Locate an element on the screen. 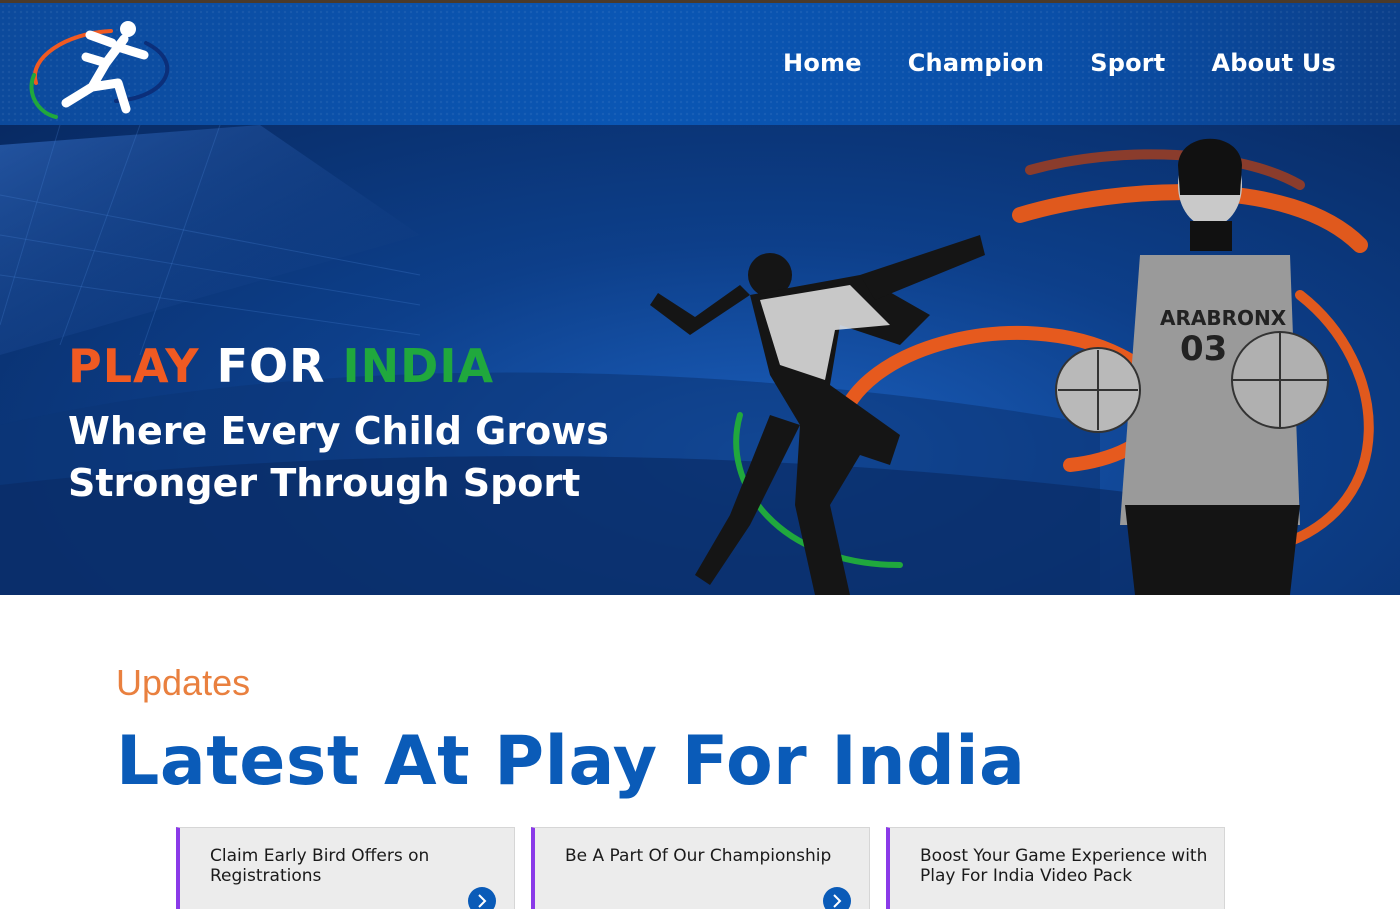 This screenshot has width=1400, height=909. jersey-text: ARABRONX is located at coordinates (1223, 318).